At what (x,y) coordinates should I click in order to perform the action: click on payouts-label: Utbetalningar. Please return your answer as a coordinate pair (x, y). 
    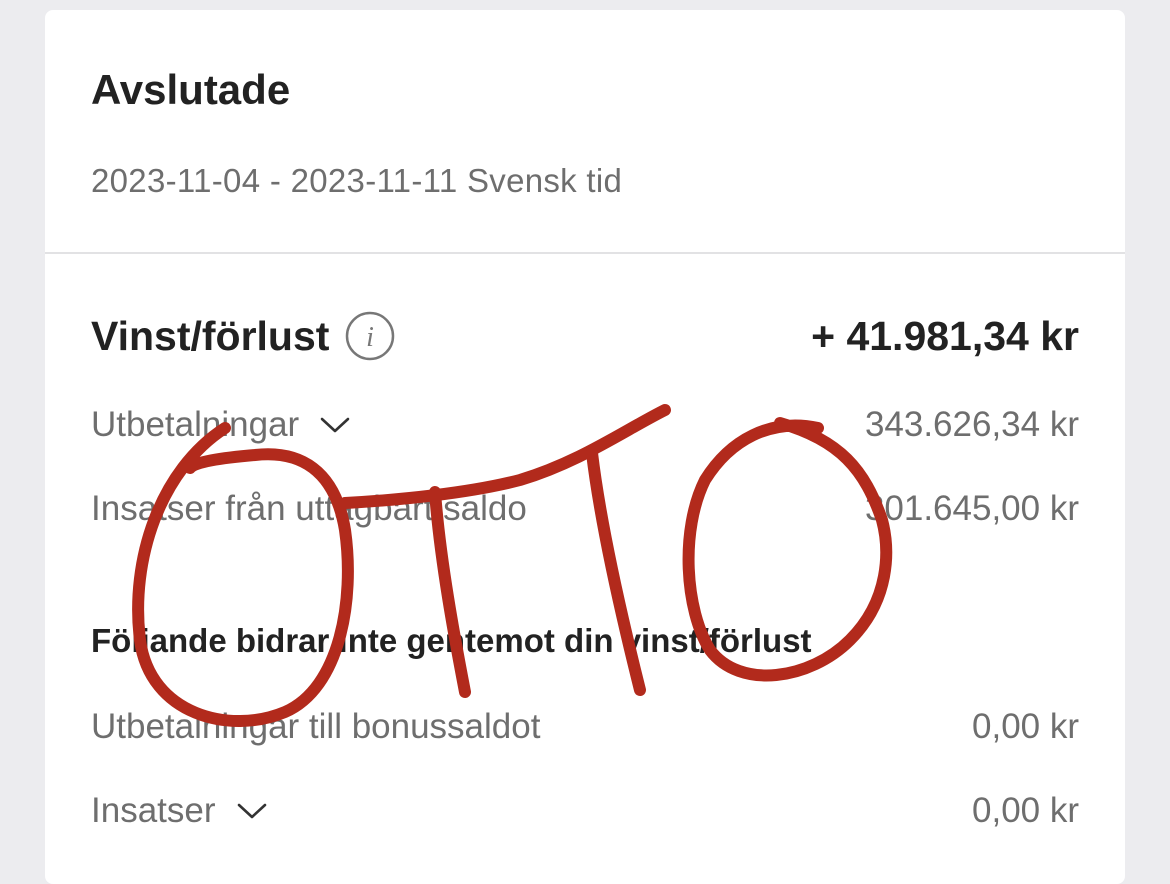
    Looking at the image, I should click on (195, 424).